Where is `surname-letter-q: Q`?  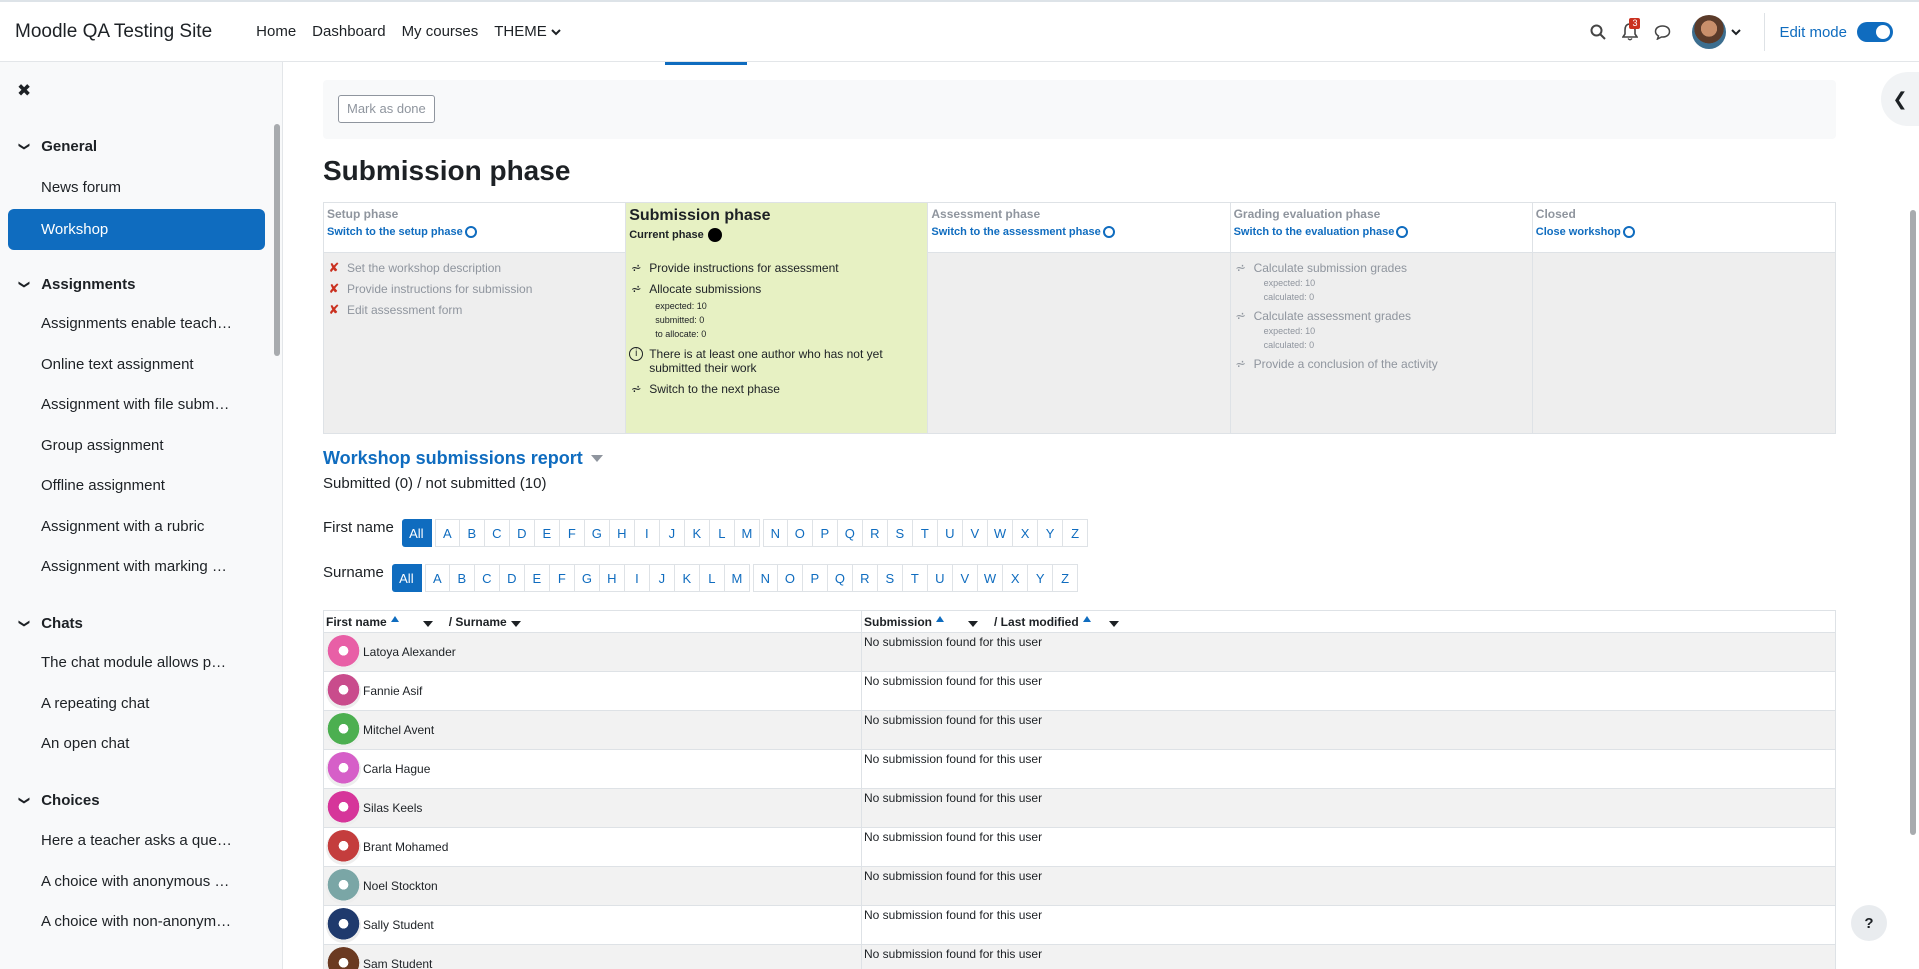
surname-letter-q: Q is located at coordinates (840, 578).